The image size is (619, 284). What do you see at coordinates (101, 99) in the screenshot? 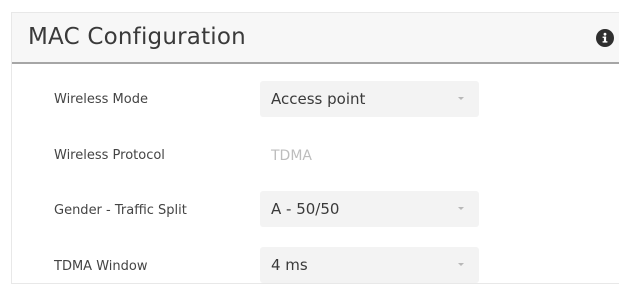
I see `wireless-mode-label: Wireless Mode` at bounding box center [101, 99].